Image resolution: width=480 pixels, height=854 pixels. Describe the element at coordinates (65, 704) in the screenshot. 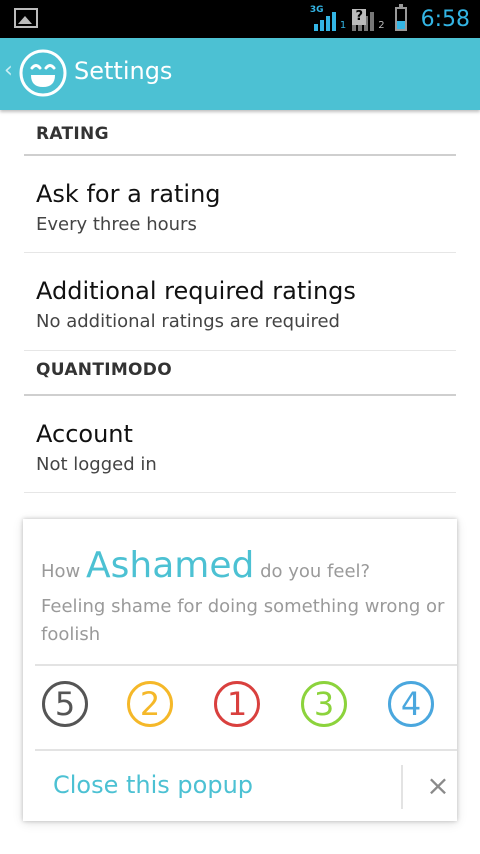

I see `rating-button: 5` at that location.